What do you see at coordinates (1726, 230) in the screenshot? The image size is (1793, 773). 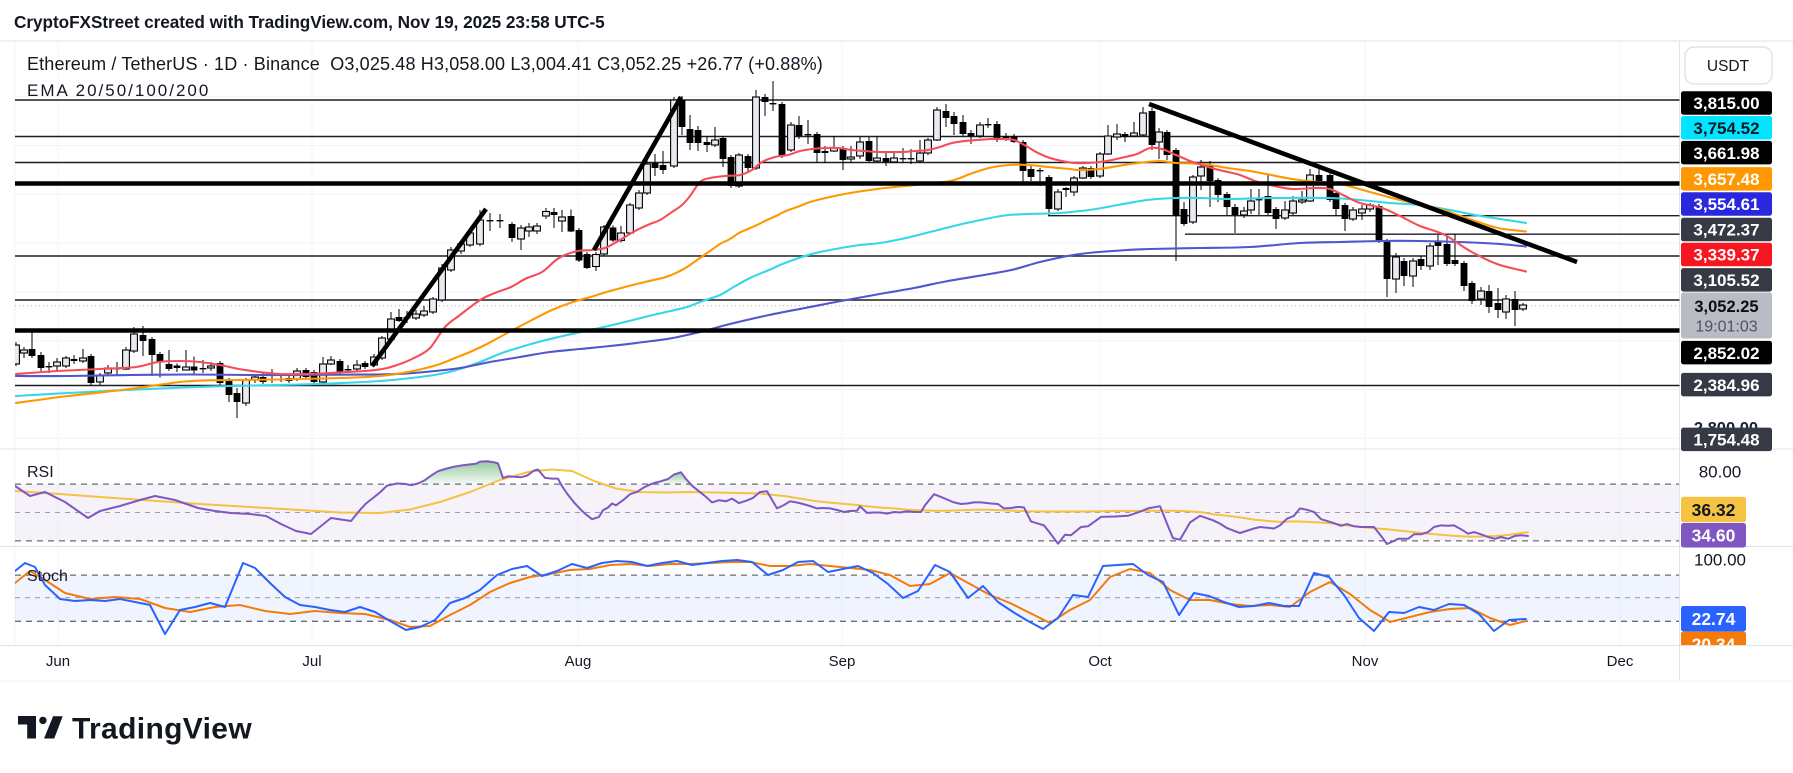 I see `svg-text: 3,472.37` at bounding box center [1726, 230].